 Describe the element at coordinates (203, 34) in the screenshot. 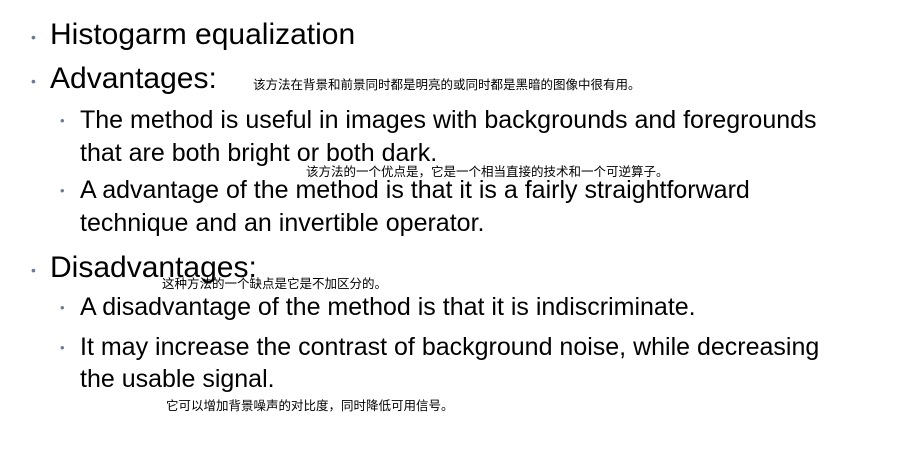

I see `heading-histogram-equalization: Histogarm equalization` at that location.